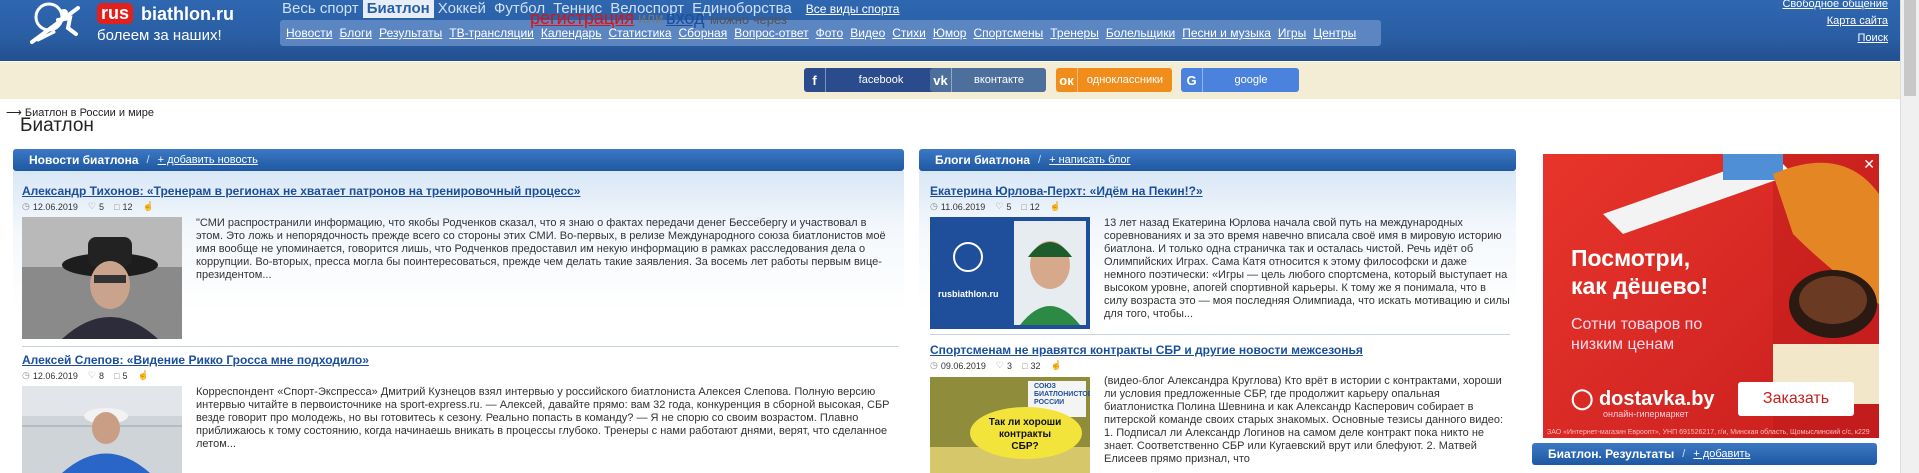  I want to click on utility-links: Свободное общение Карта сайта Поиск, so click(1835, 23).